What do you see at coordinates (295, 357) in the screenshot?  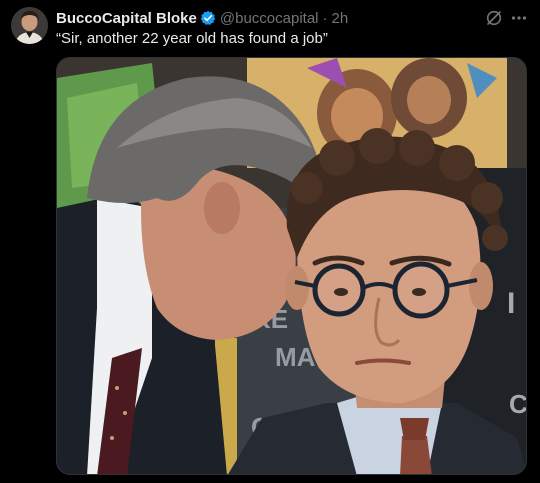 I see `board-text-2: MA` at bounding box center [295, 357].